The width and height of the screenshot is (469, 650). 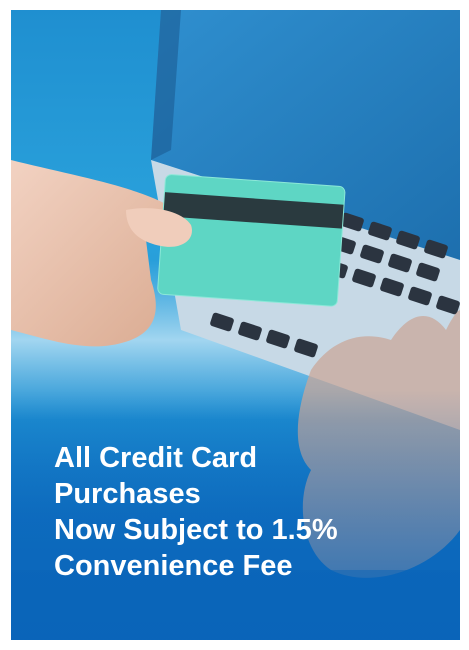 What do you see at coordinates (173, 566) in the screenshot?
I see `headline-line-4: Convenience Fee` at bounding box center [173, 566].